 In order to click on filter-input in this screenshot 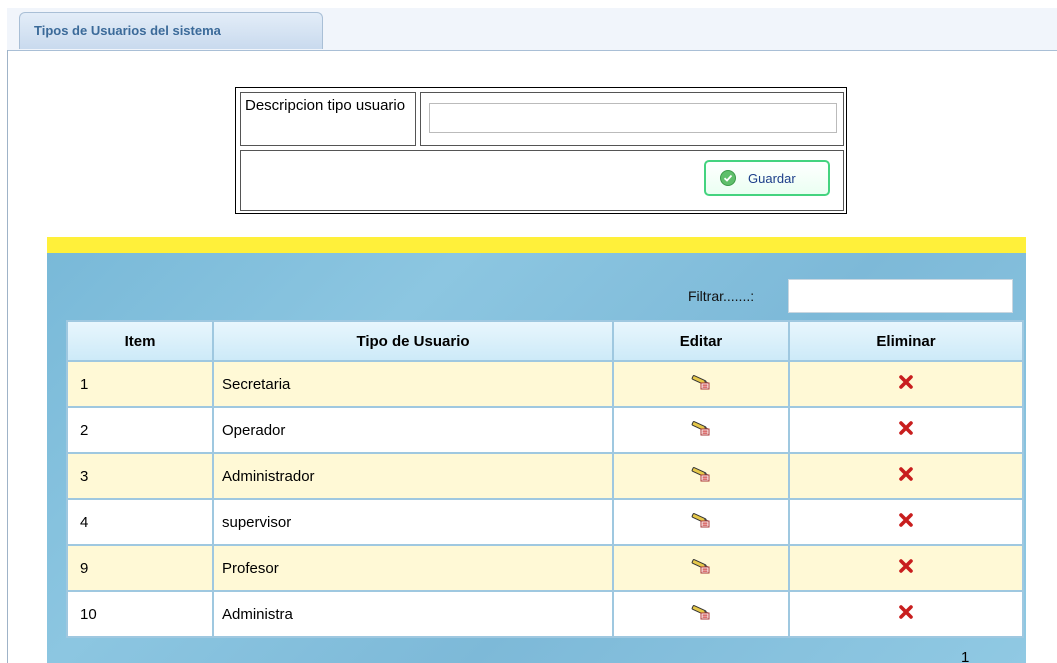, I will do `click(900, 296)`.